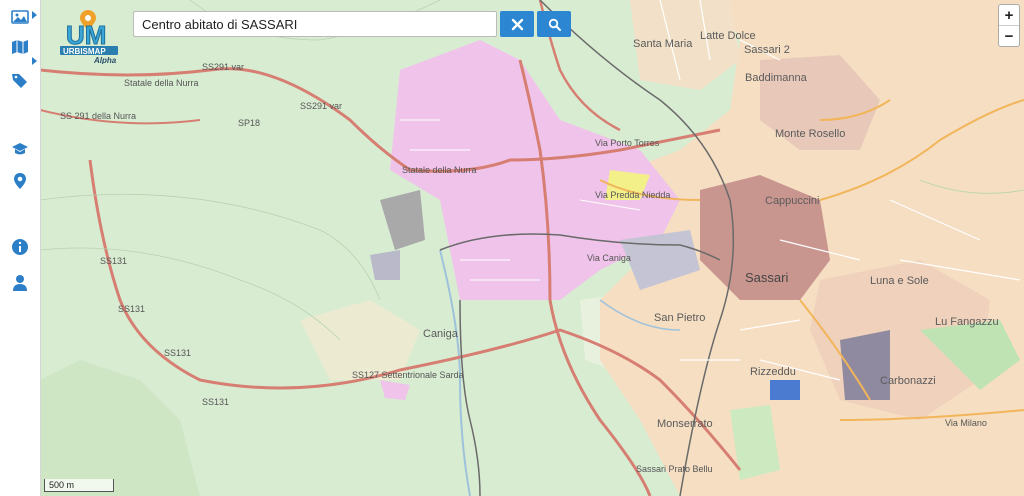  What do you see at coordinates (1009, 35) in the screenshot?
I see `zoom-out-button: −` at bounding box center [1009, 35].